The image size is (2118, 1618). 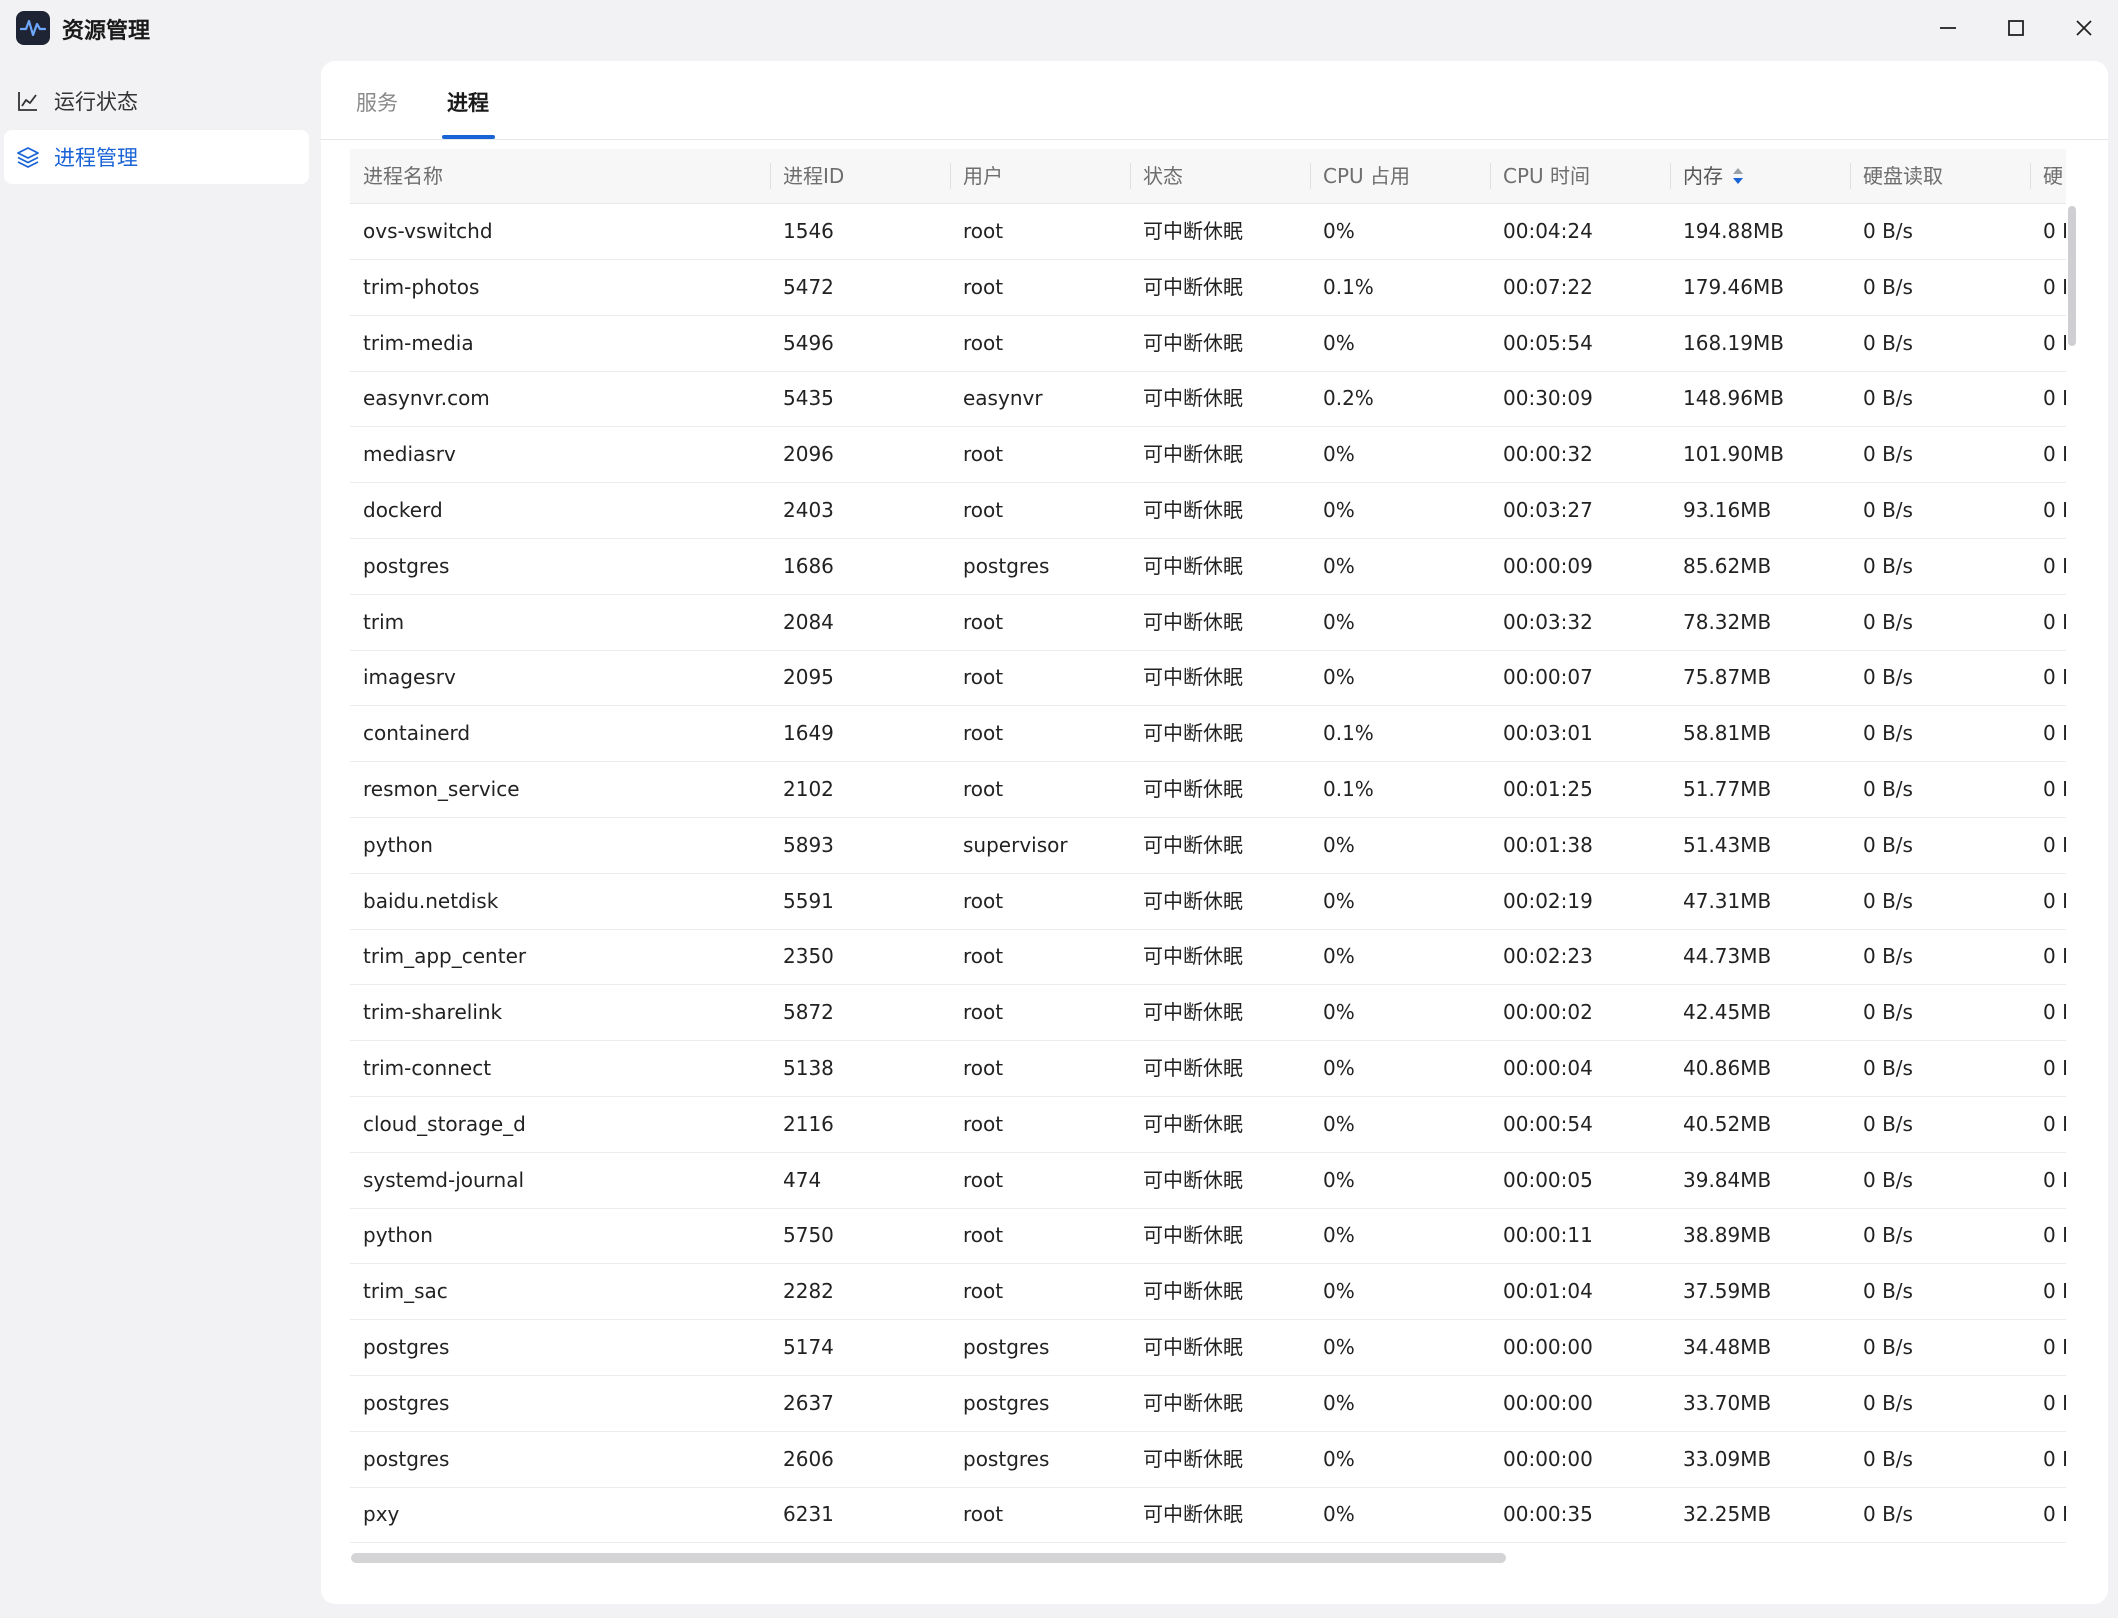 What do you see at coordinates (1548, 342) in the screenshot?
I see `cell-cpu-time: 00:05:54` at bounding box center [1548, 342].